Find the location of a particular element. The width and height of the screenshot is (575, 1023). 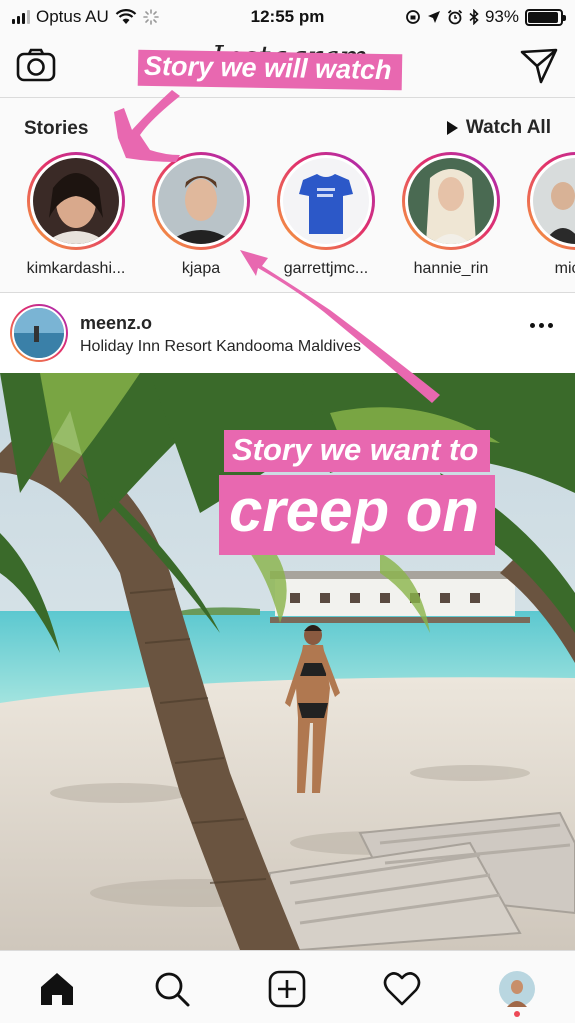

status-time: 12:55 pm is located at coordinates (287, 16).